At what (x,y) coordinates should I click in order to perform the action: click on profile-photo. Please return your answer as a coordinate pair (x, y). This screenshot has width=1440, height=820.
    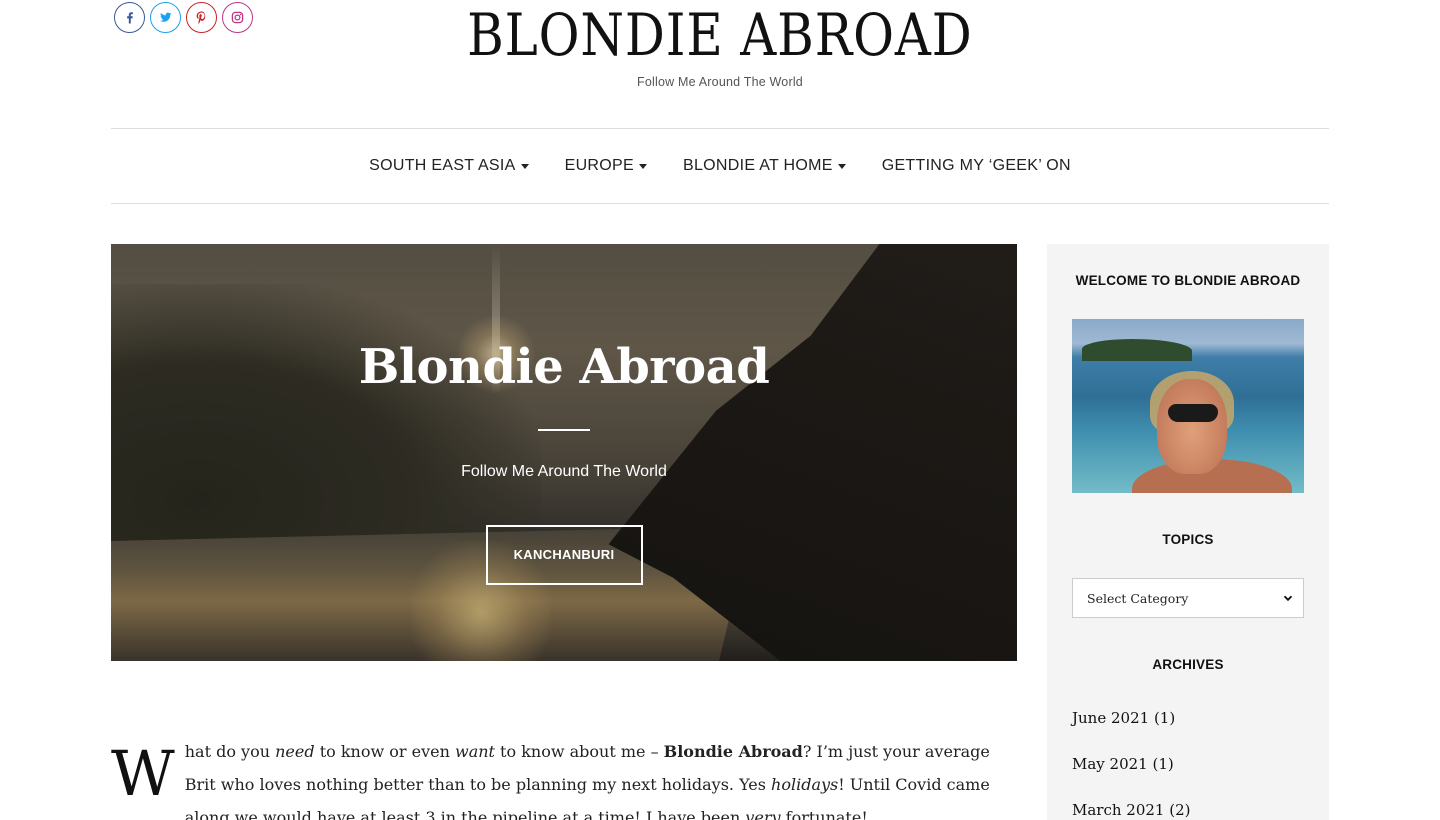
    Looking at the image, I should click on (1188, 406).